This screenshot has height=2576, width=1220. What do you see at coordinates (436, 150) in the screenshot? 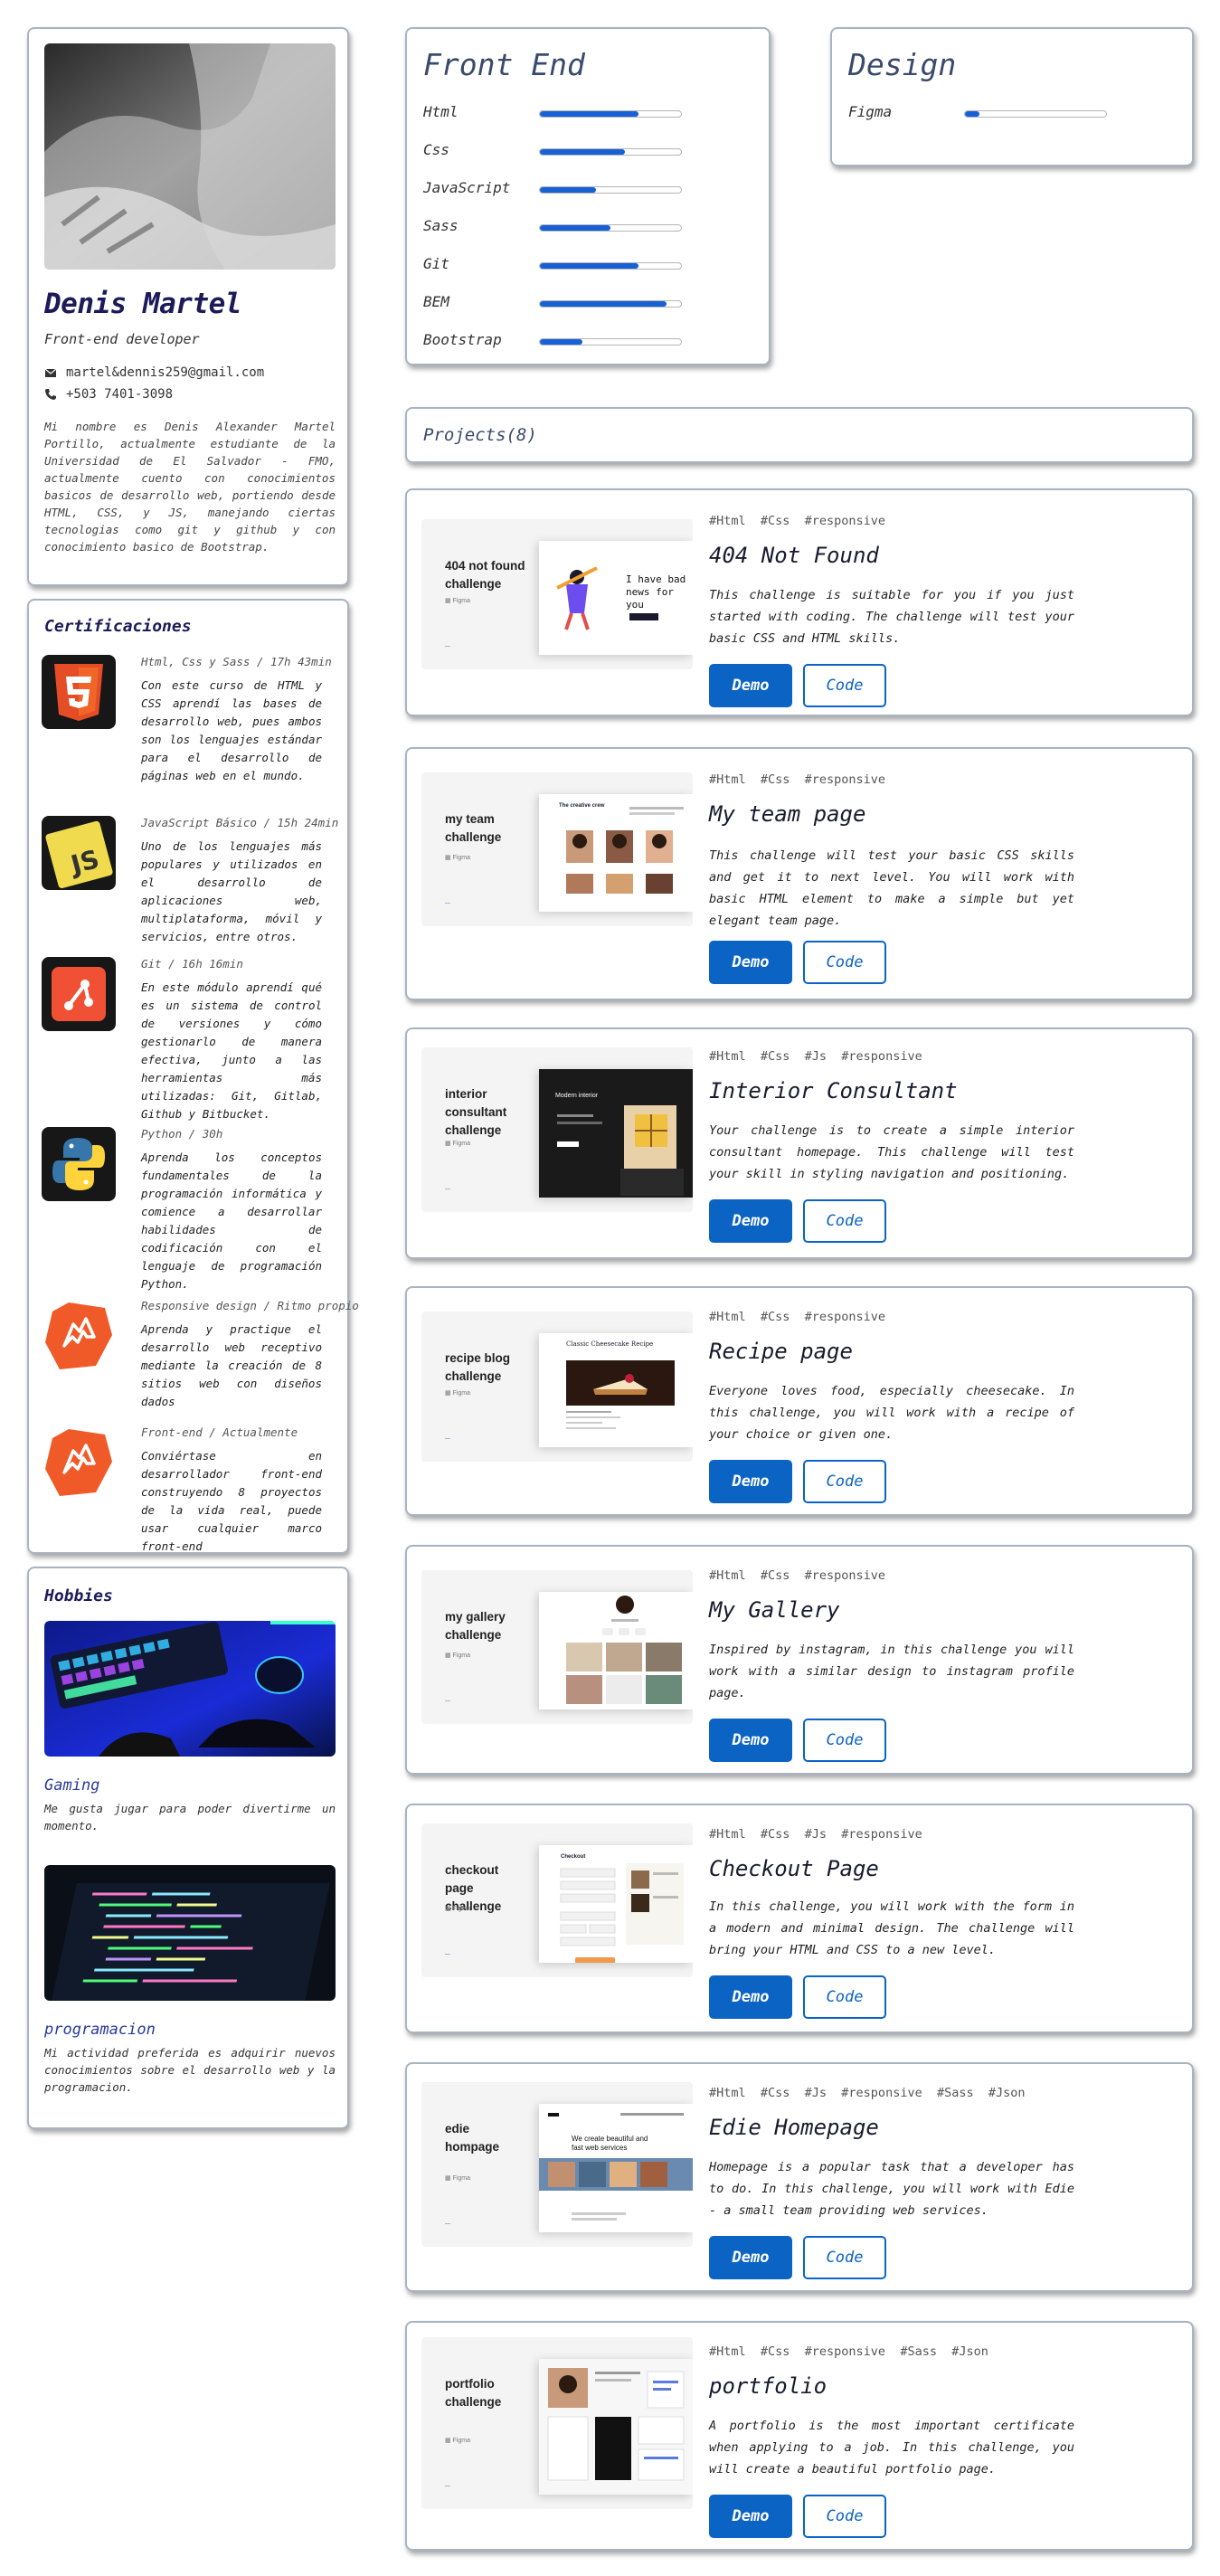
I see `skill-name: Css` at bounding box center [436, 150].